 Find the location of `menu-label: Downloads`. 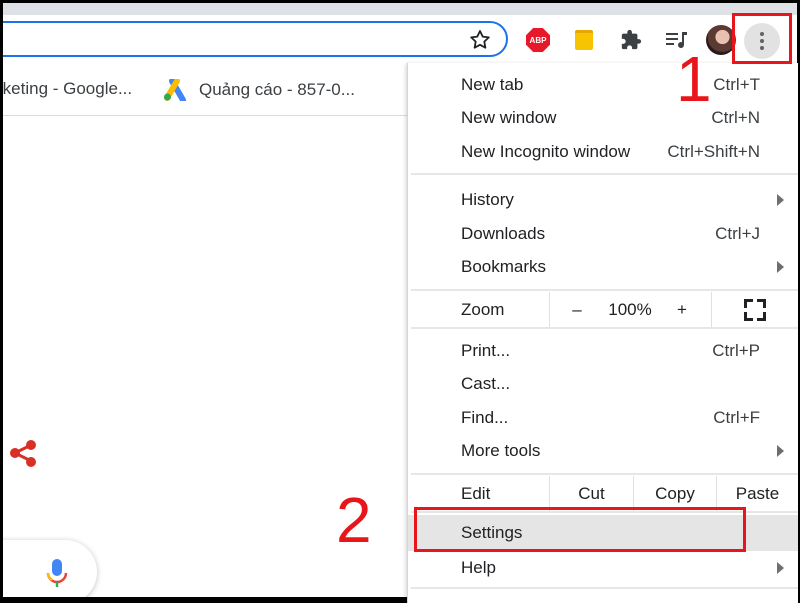

menu-label: Downloads is located at coordinates (503, 233).